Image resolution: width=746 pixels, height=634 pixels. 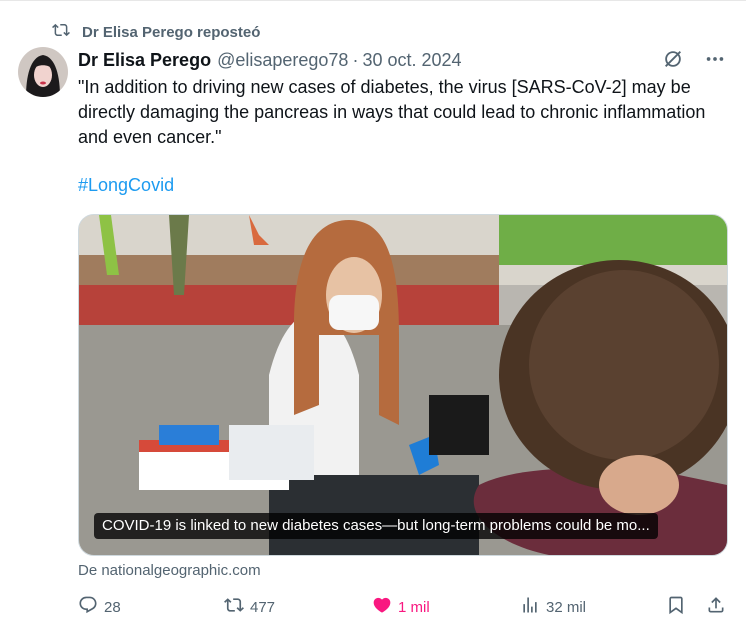 I want to click on action-bar: 28 477 1 mil 32 mil, so click(x=403, y=607).